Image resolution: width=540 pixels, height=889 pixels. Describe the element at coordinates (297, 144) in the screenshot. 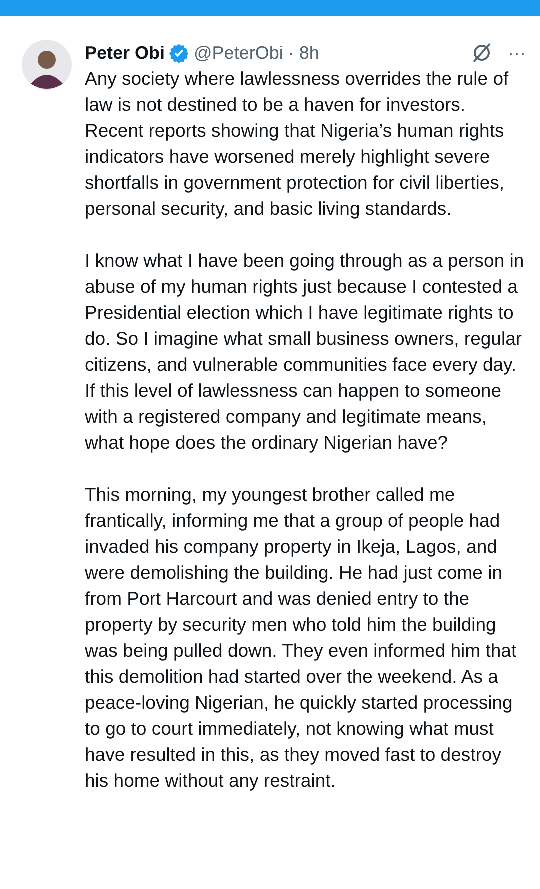

I see `tweet-paragraph: Any society where lawlessness overrides the rule of law is not destined to be a haven for investors. Recent reports showing that Nigeria’s human rights indicators have worsened merely highlight severe shortfalls in government protection for civil liberties, personal security, and basic living standards.` at that location.